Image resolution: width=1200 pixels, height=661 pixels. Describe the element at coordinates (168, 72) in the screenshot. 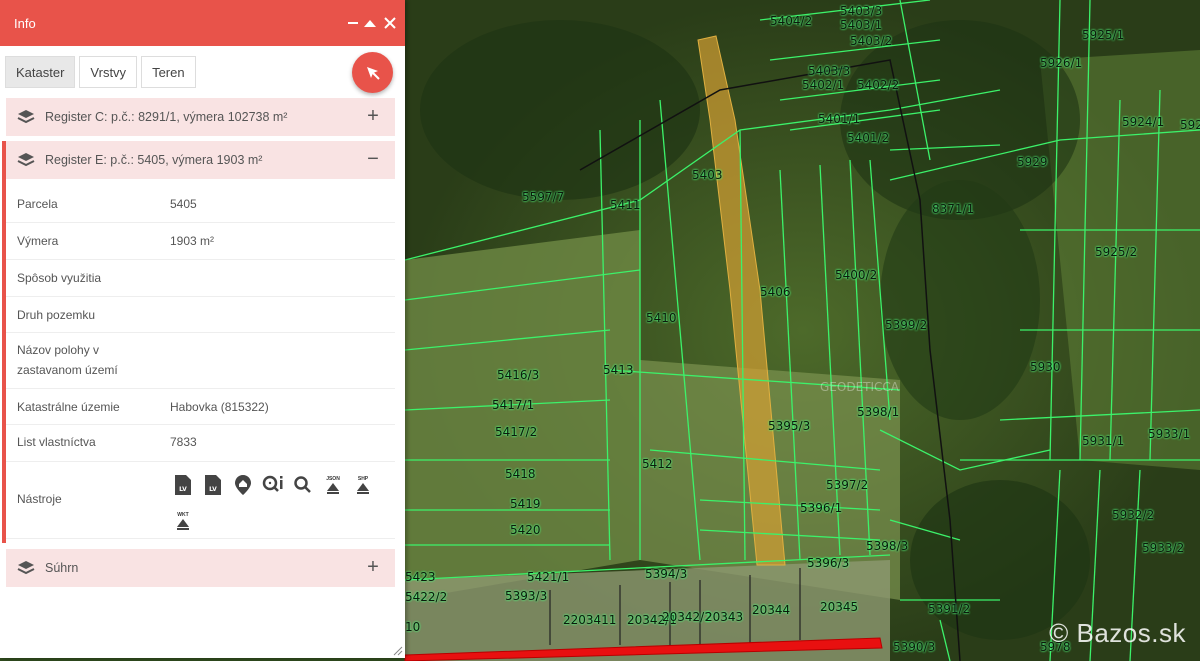

I see `tab-teren: Teren` at that location.